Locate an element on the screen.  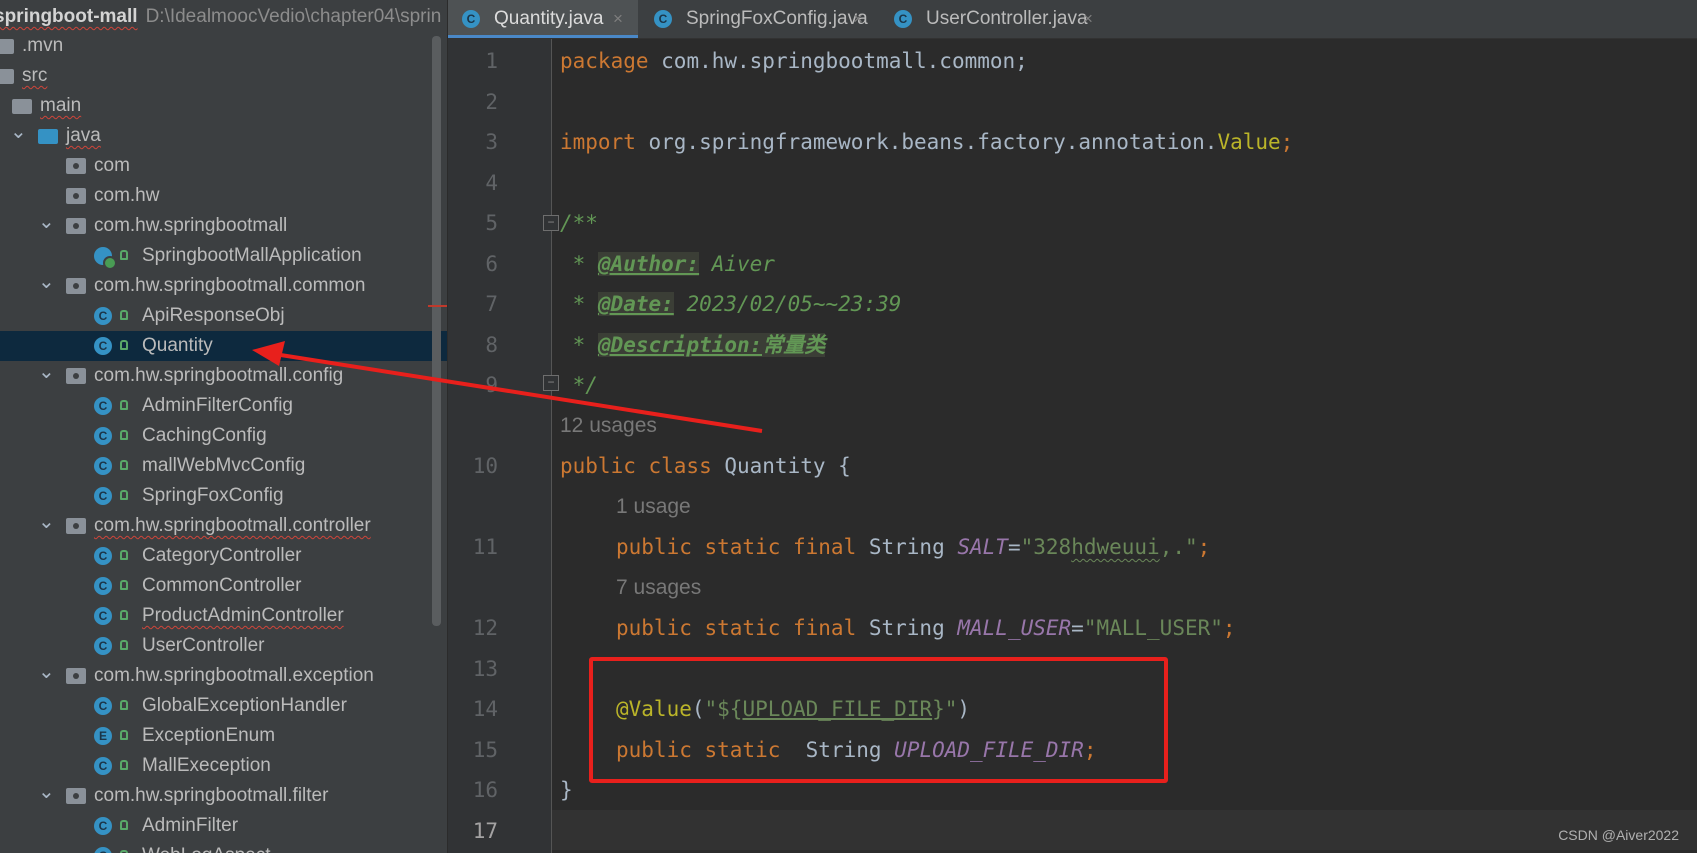
project-root-name: springboot-mall is located at coordinates (69, 16).